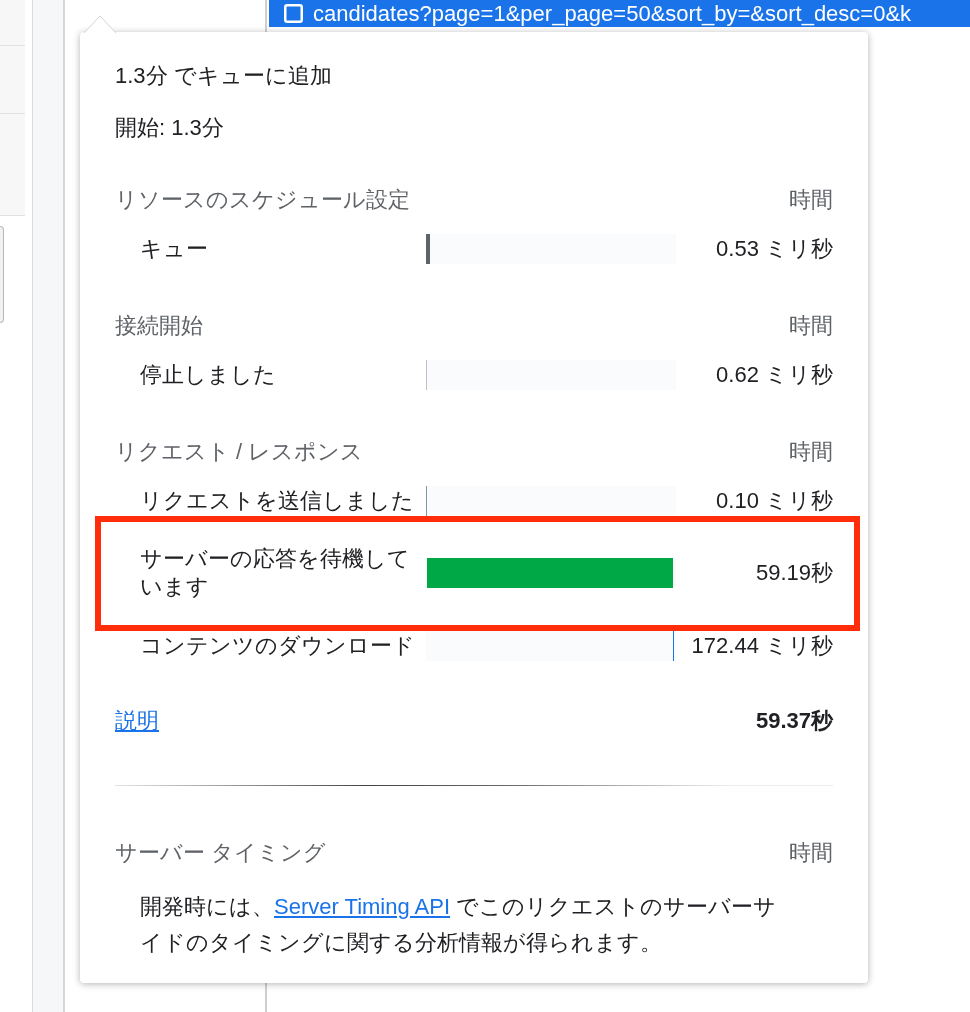  What do you see at coordinates (774, 501) in the screenshot?
I see `timing-value: 0.10 ミリ秒` at bounding box center [774, 501].